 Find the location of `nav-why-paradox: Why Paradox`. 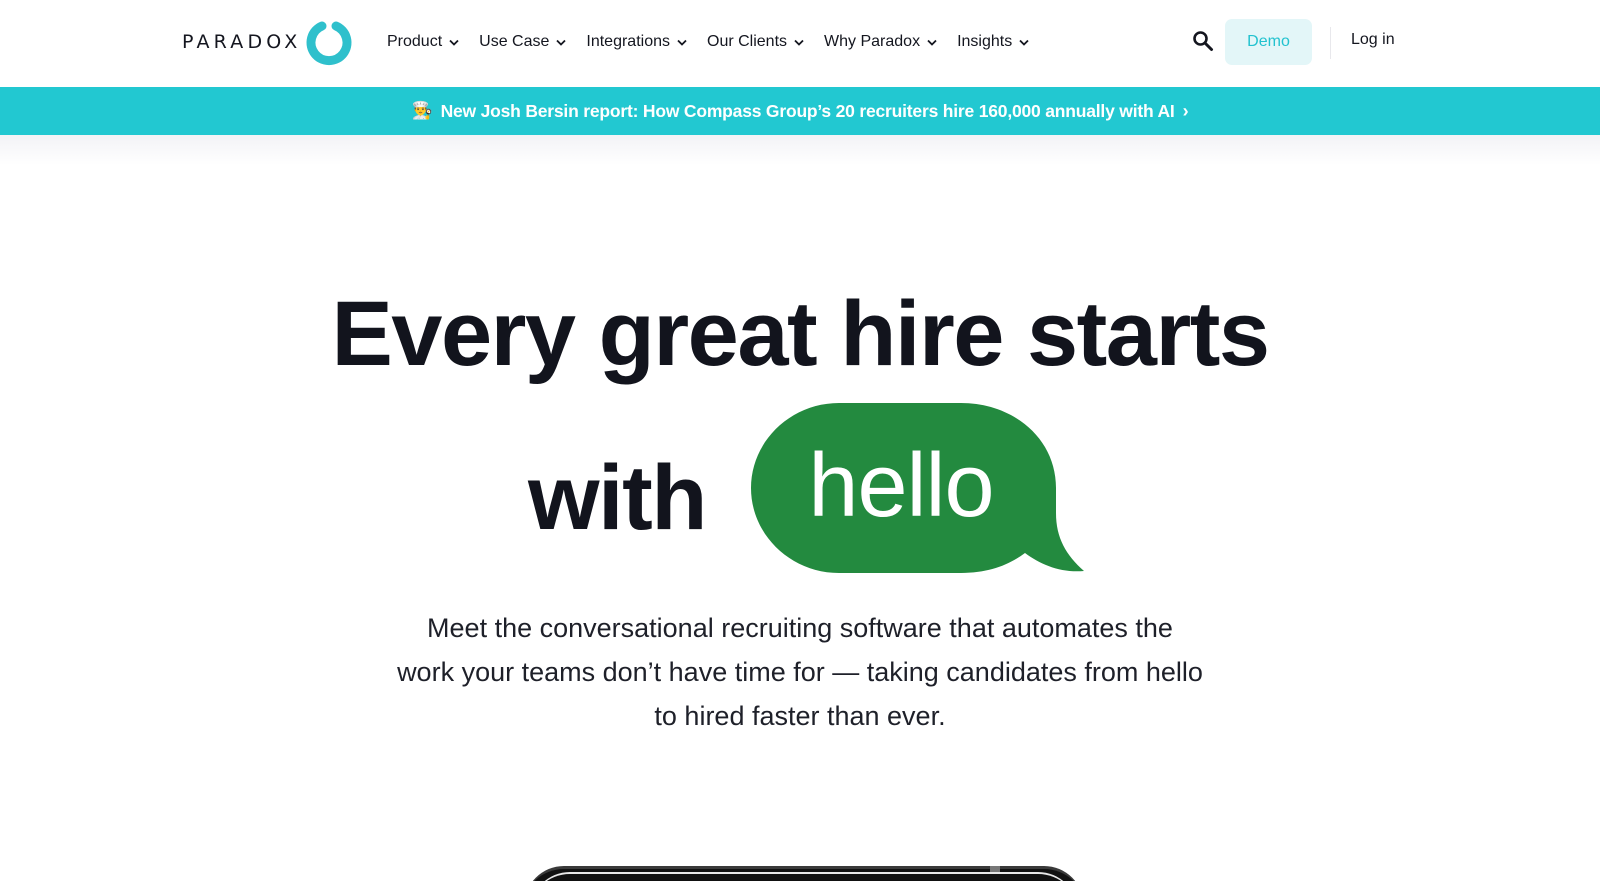

nav-why-paradox: Why Paradox is located at coordinates (880, 42).